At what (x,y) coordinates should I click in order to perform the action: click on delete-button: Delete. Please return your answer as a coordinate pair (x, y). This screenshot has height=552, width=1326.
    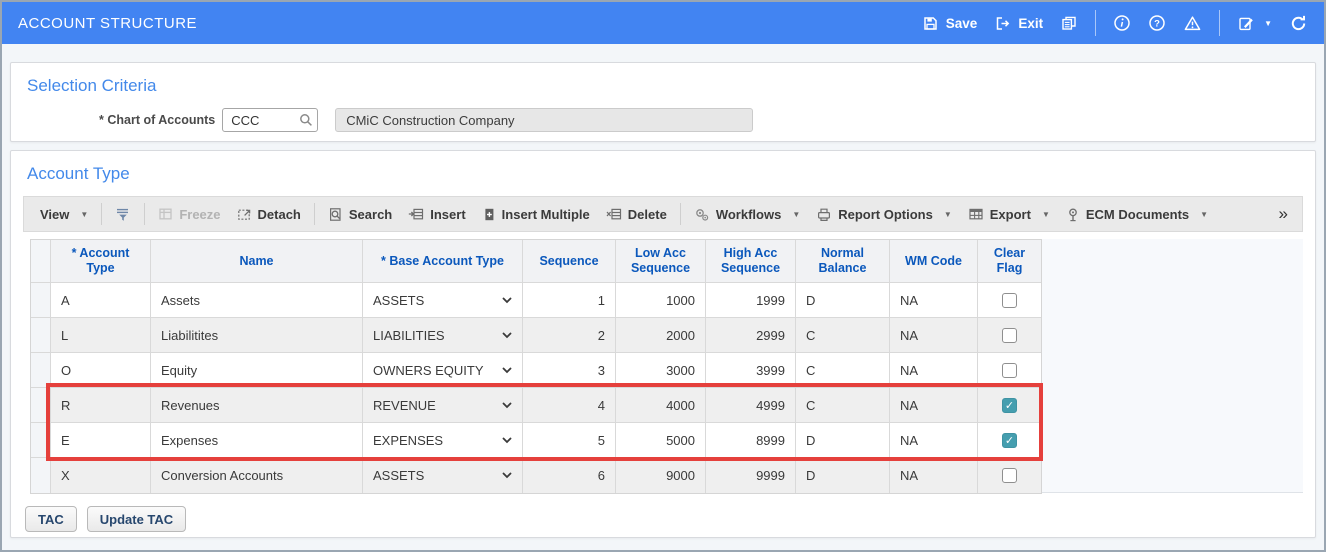
    Looking at the image, I should click on (636, 214).